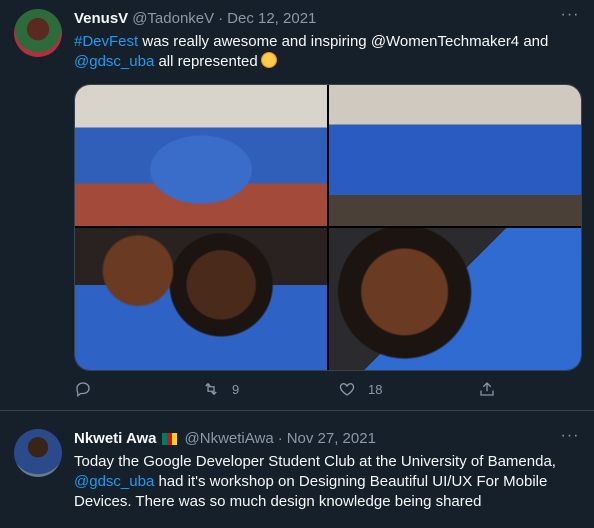  Describe the element at coordinates (206, 61) in the screenshot. I see `tweet-text-part: all represented` at that location.